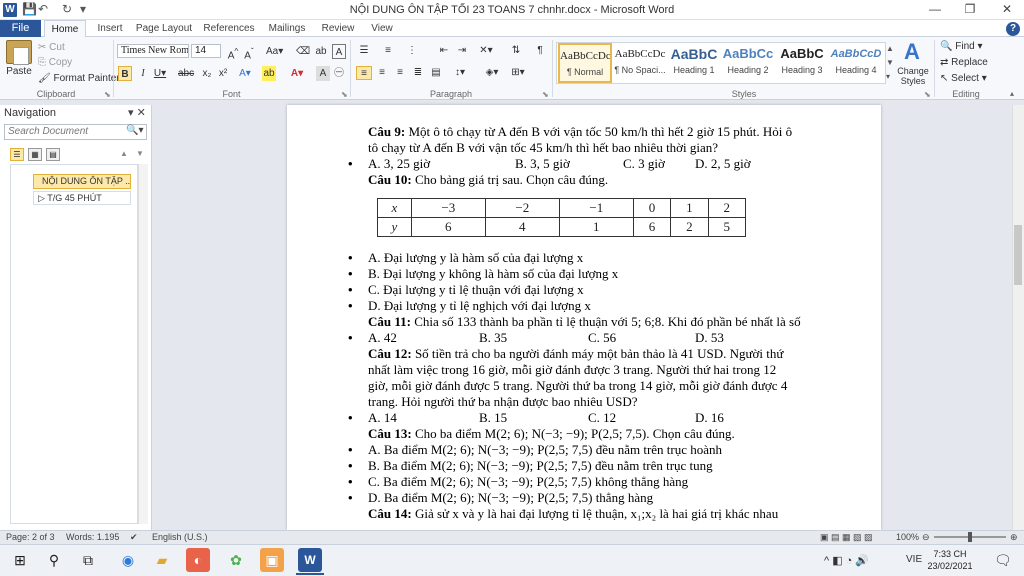 This screenshot has height=576, width=1024. What do you see at coordinates (516, 51) in the screenshot?
I see `sort-icon: ⇅` at bounding box center [516, 51].